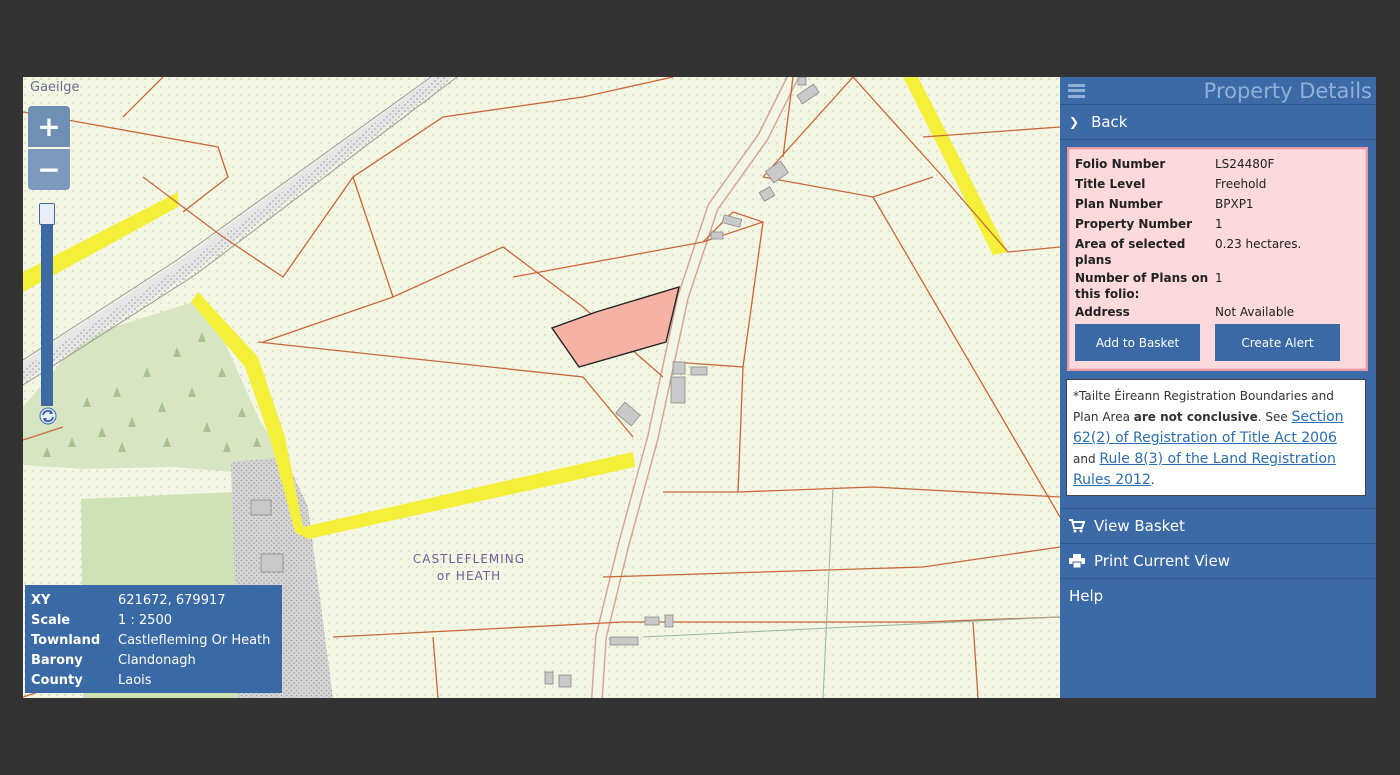  Describe the element at coordinates (1277, 342) in the screenshot. I see `create-alert-button: Create Alert` at that location.